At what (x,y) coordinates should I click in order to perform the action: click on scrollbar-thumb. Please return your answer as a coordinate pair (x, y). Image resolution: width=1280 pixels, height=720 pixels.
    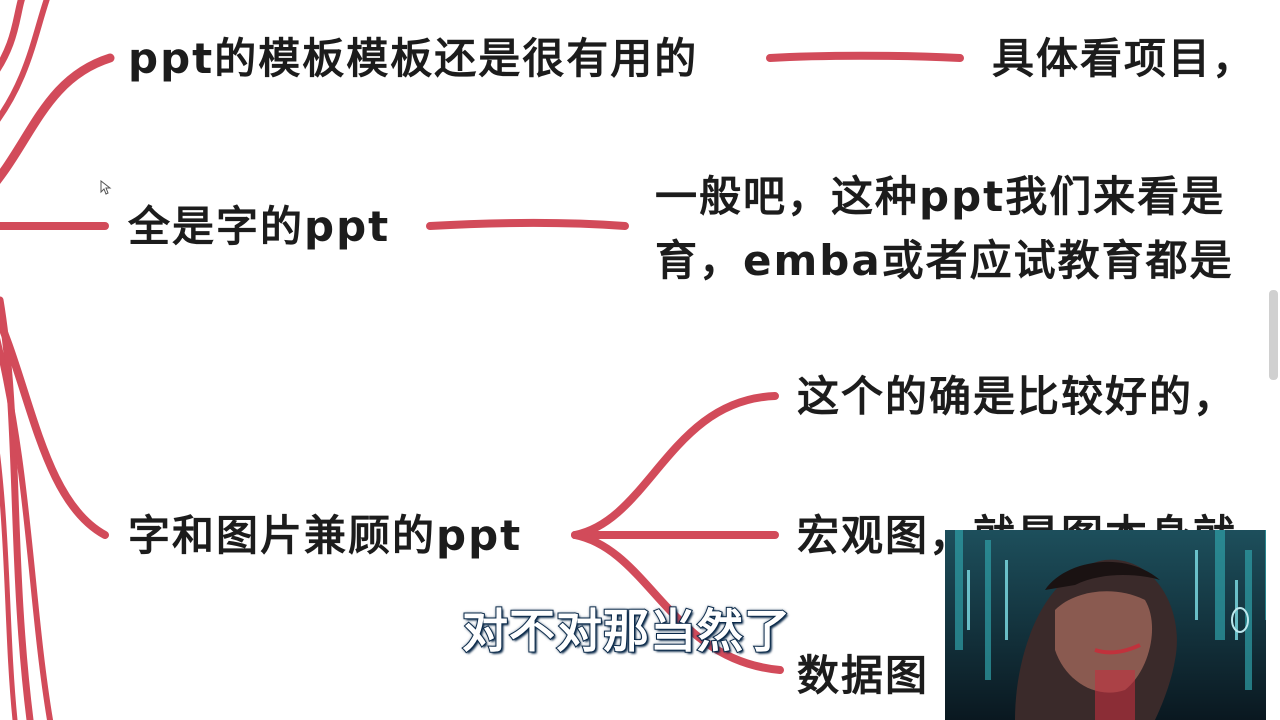
    Looking at the image, I should click on (1273, 335).